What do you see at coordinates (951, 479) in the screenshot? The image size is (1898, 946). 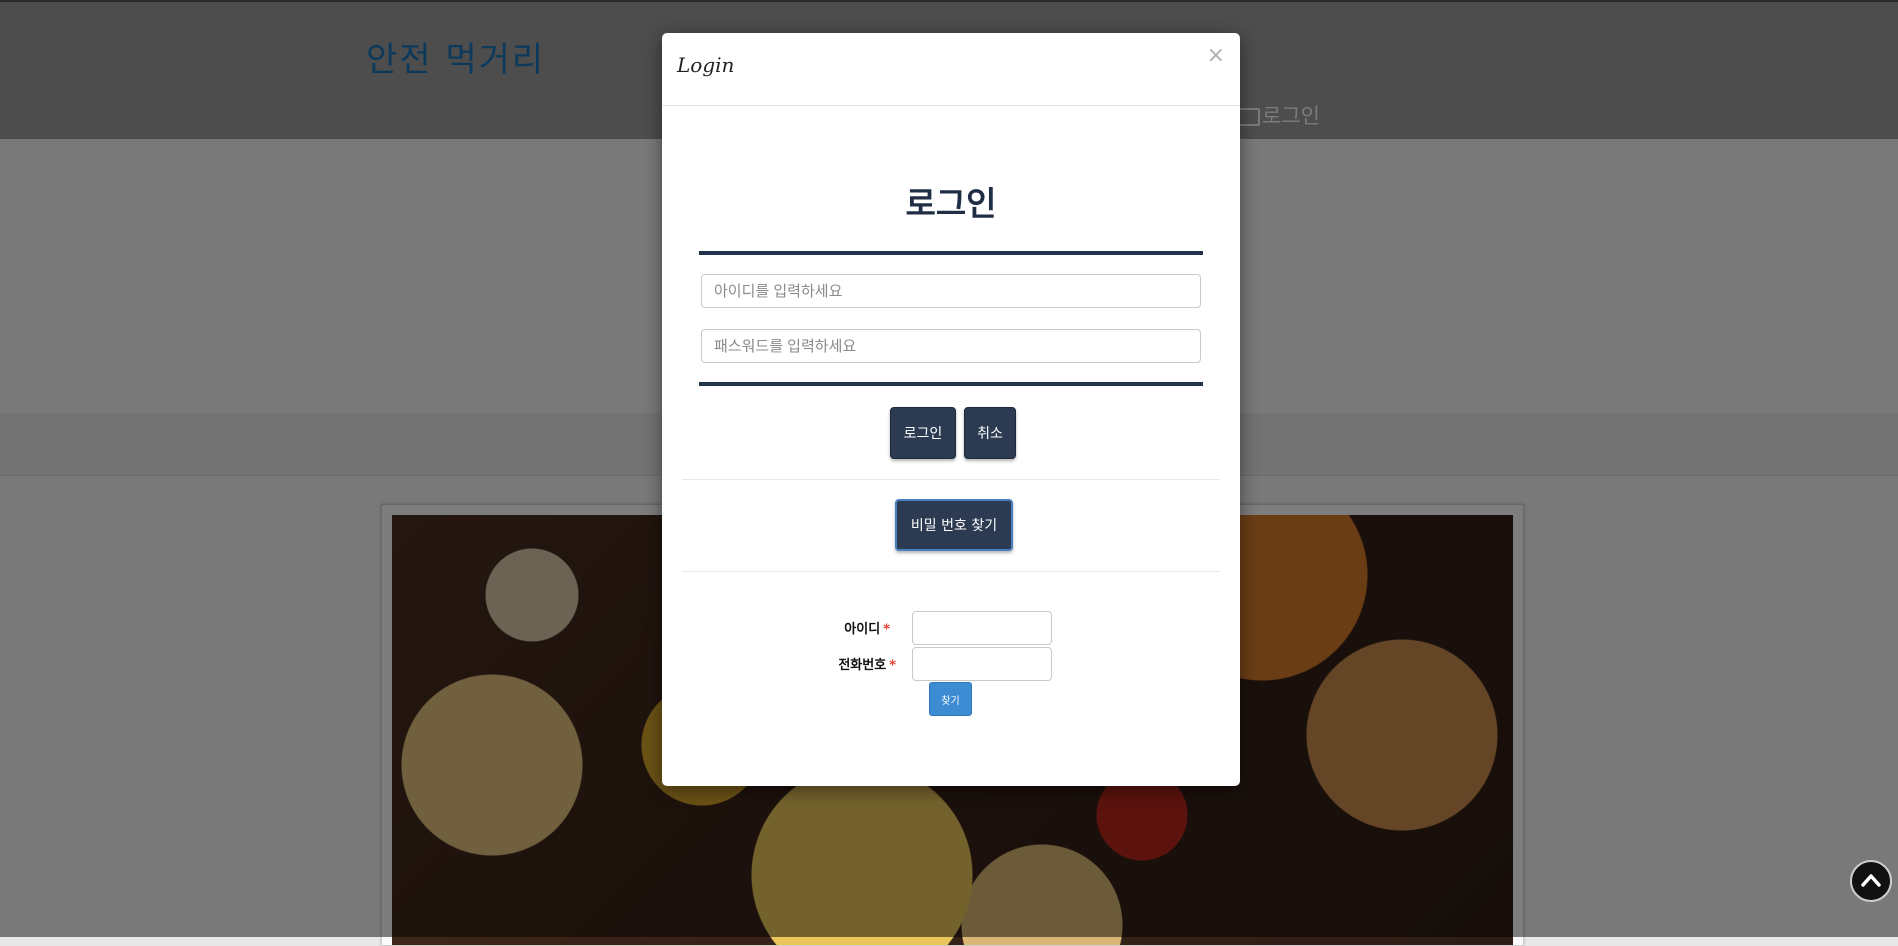 I see `divider-top` at bounding box center [951, 479].